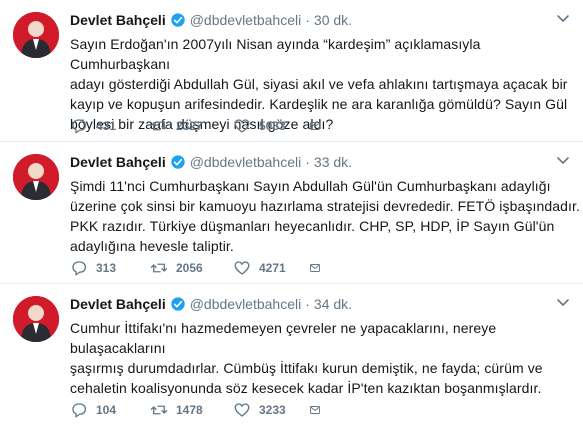 This screenshot has width=583, height=429. I want to click on like-count: 3233, so click(272, 410).